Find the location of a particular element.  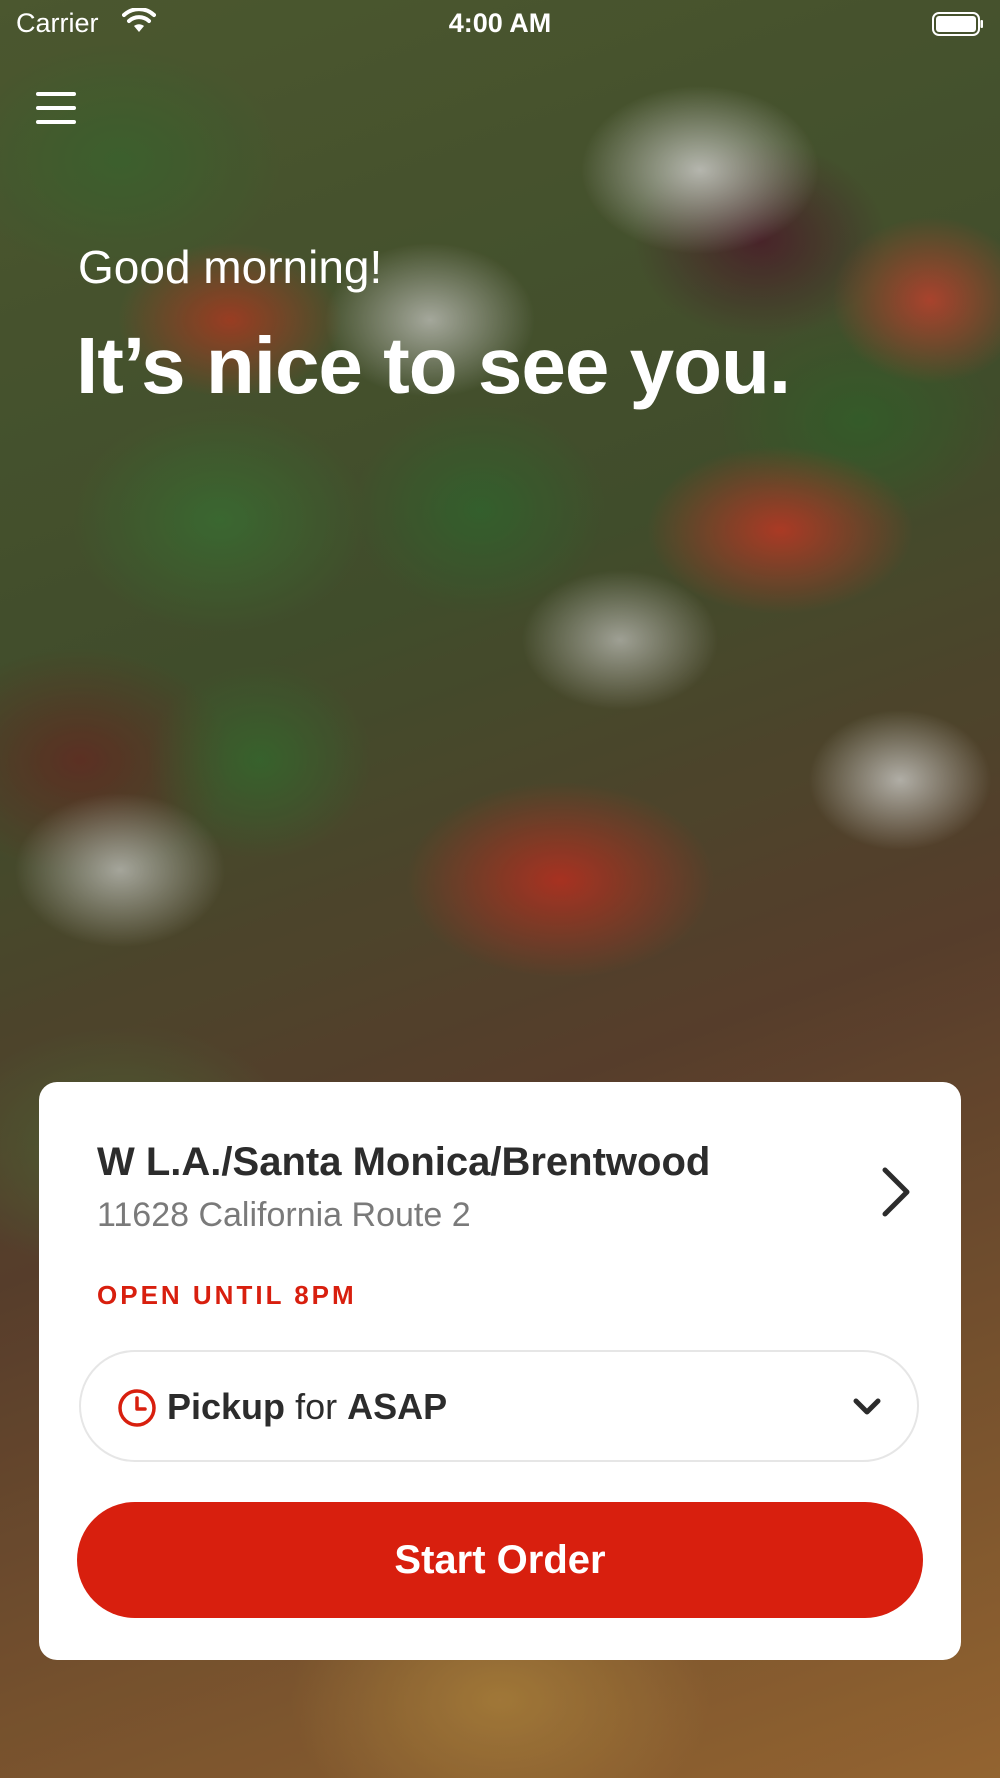

order-mode-text: Pickup for ASAP is located at coordinates (307, 1407).